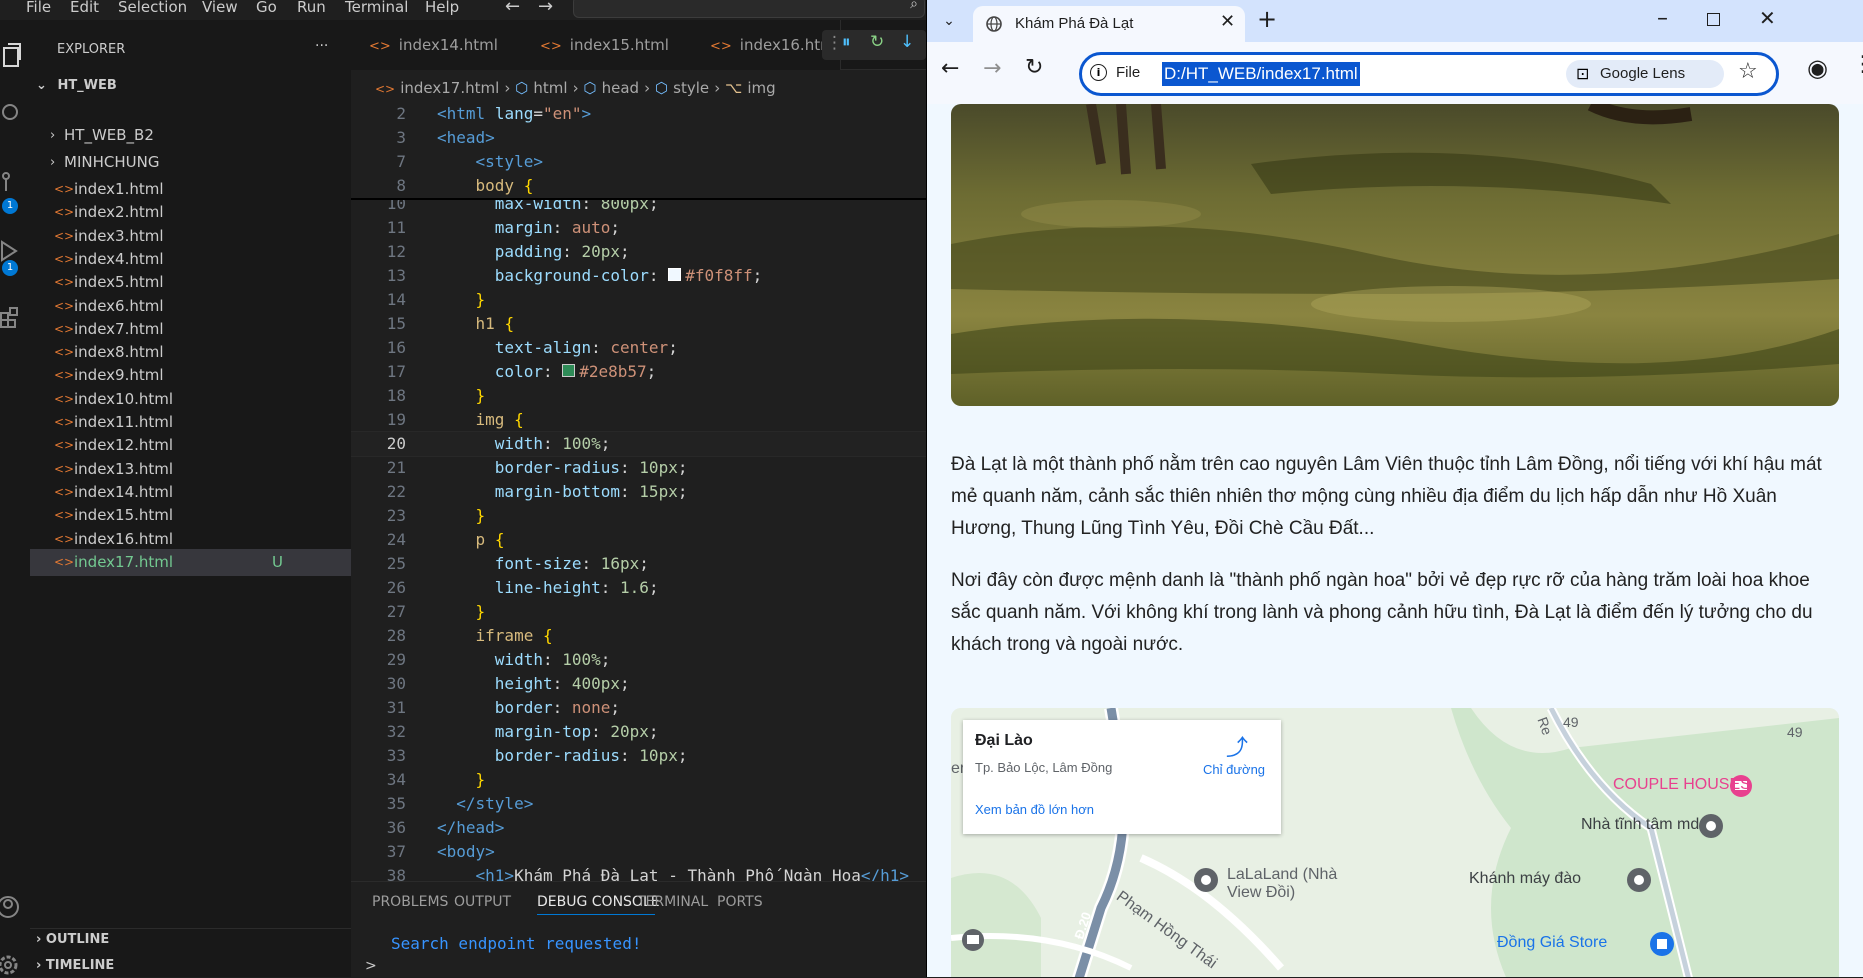 This screenshot has width=1863, height=978. I want to click on code-line: 35 </style>, so click(638, 804).